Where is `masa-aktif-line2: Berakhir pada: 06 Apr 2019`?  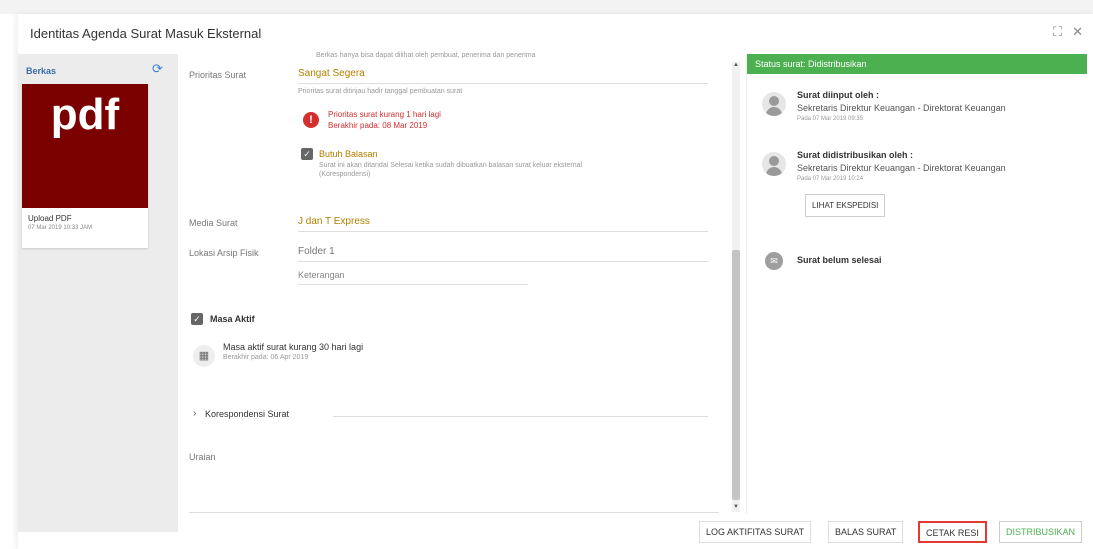 masa-aktif-line2: Berakhir pada: 06 Apr 2019 is located at coordinates (266, 357).